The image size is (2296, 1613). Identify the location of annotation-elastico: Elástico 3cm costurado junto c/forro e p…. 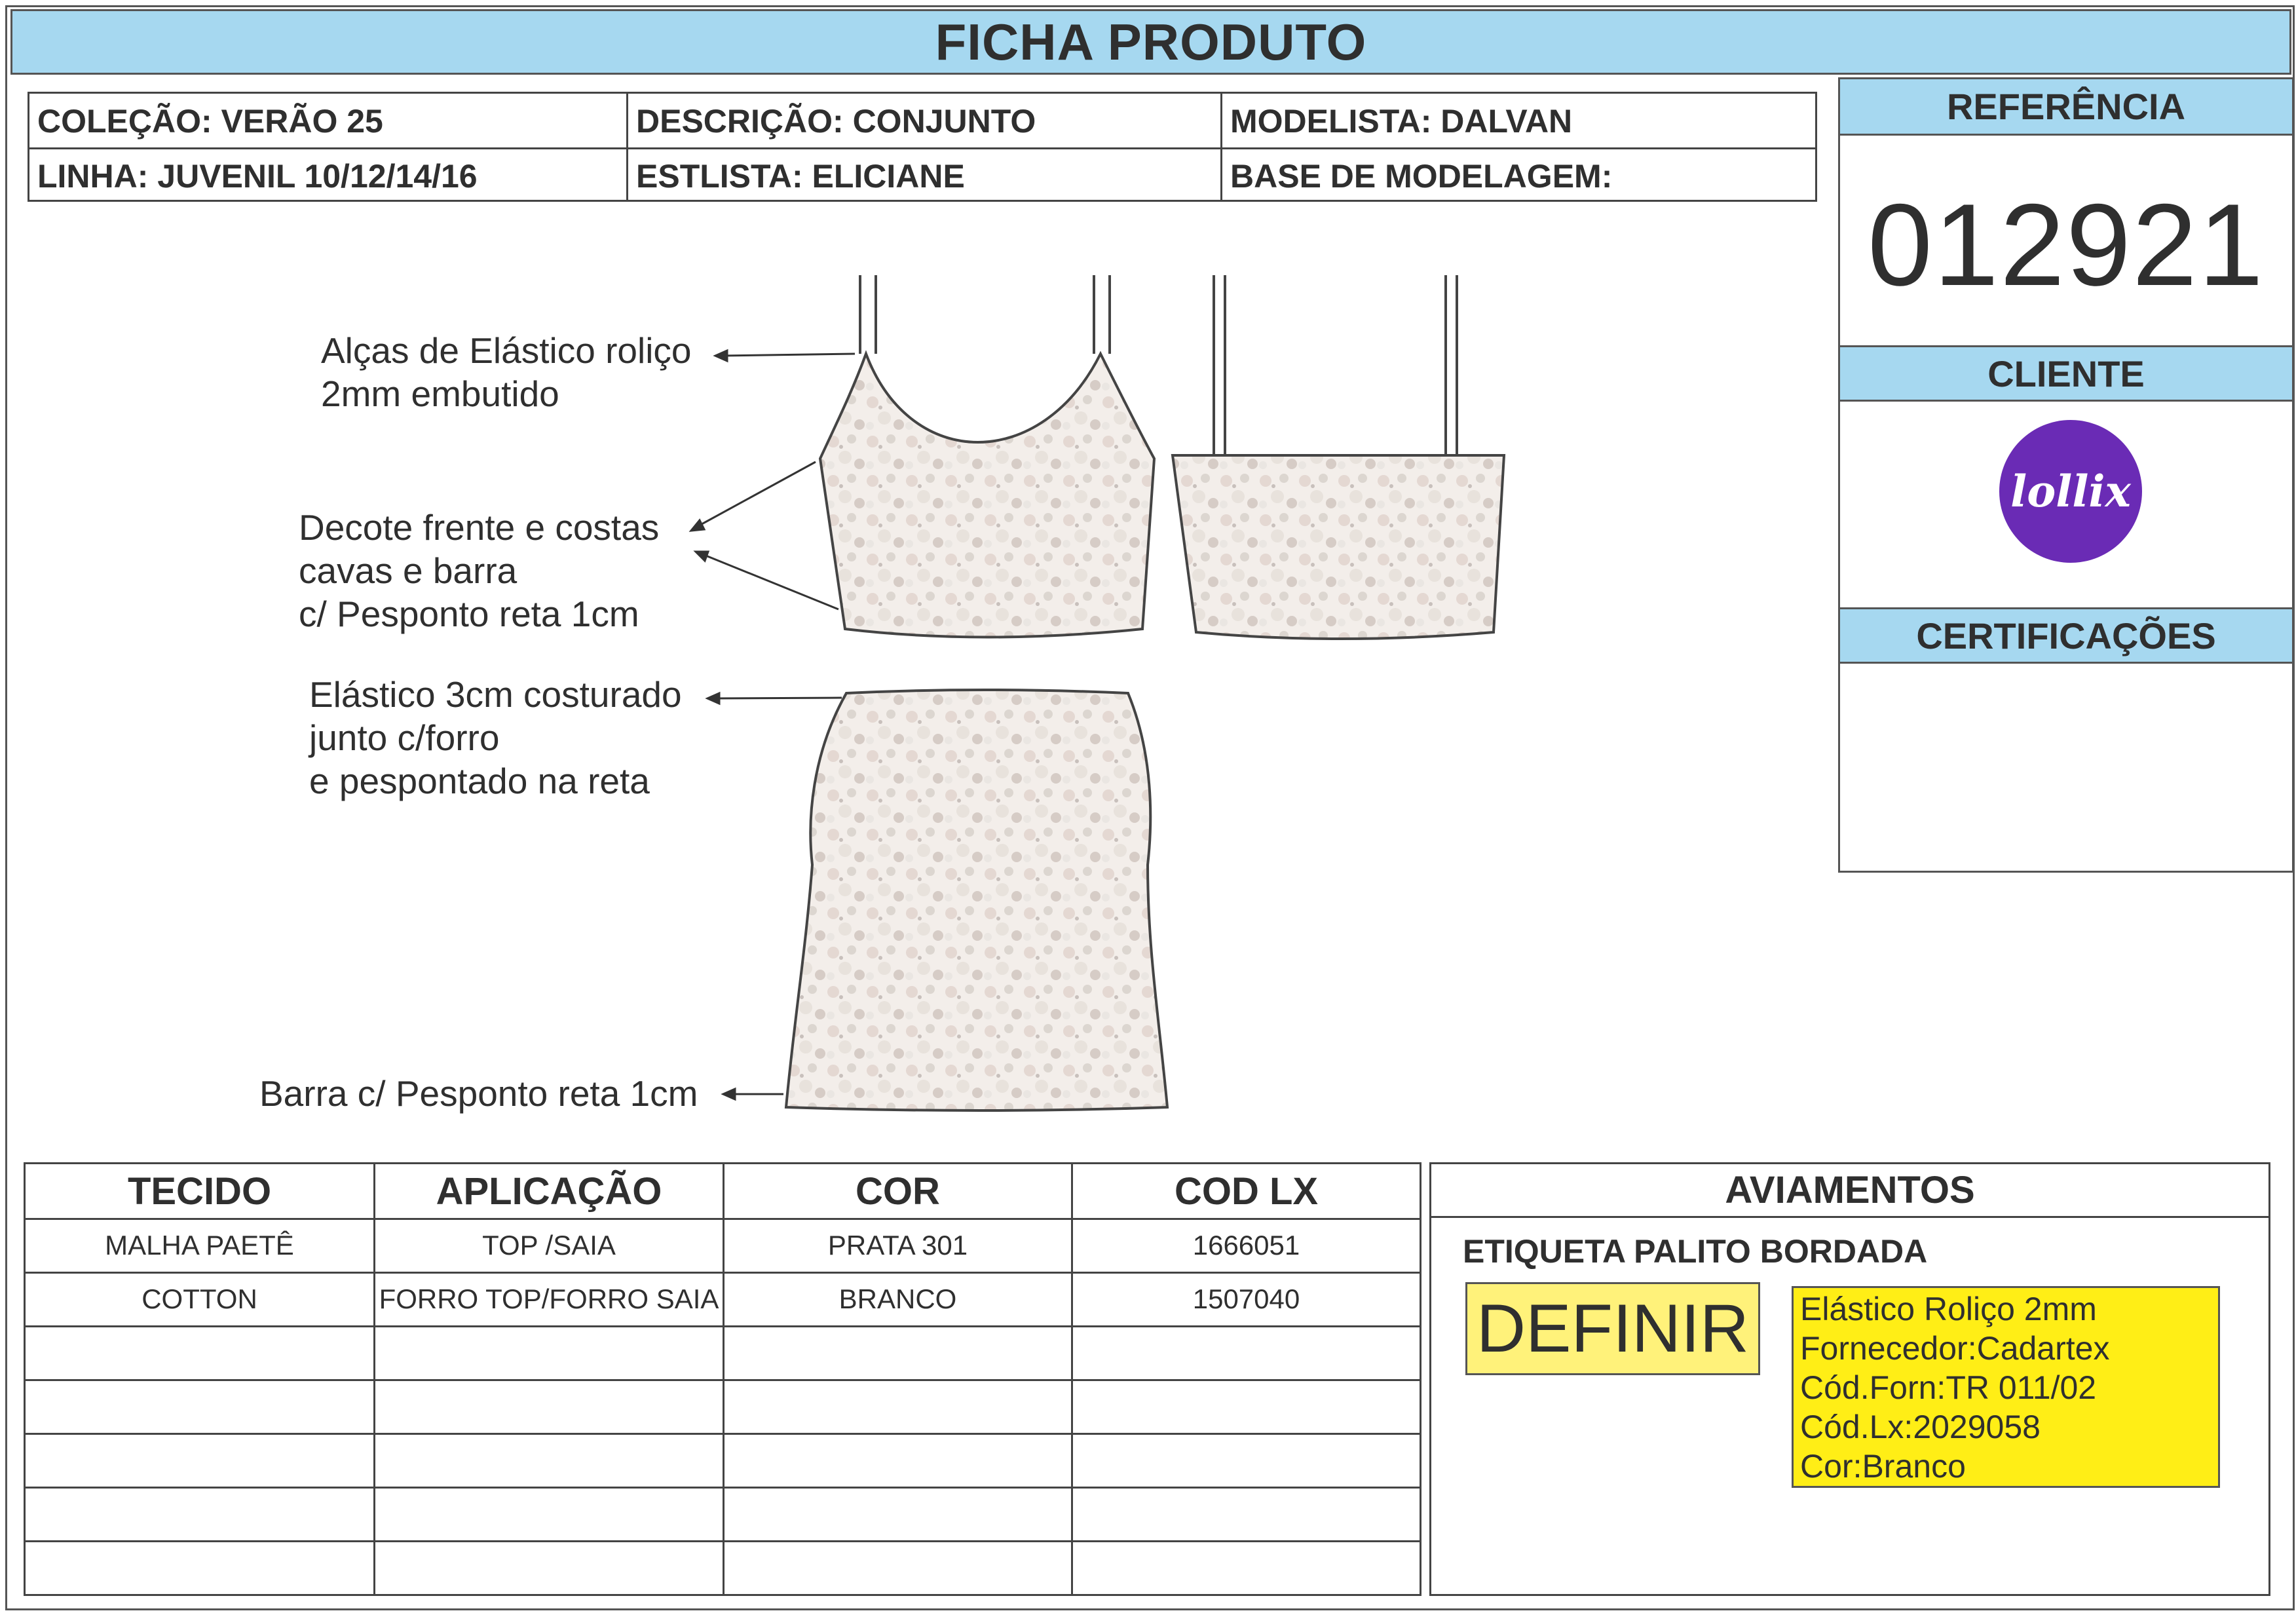
(495, 737).